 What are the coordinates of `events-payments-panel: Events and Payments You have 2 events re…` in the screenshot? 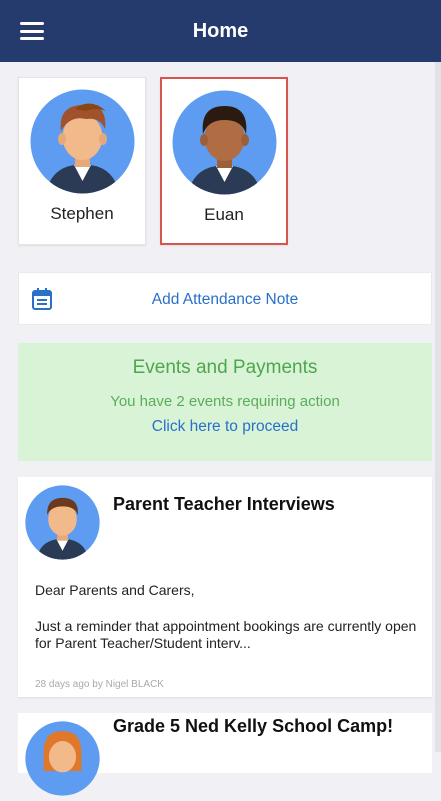 It's located at (225, 402).